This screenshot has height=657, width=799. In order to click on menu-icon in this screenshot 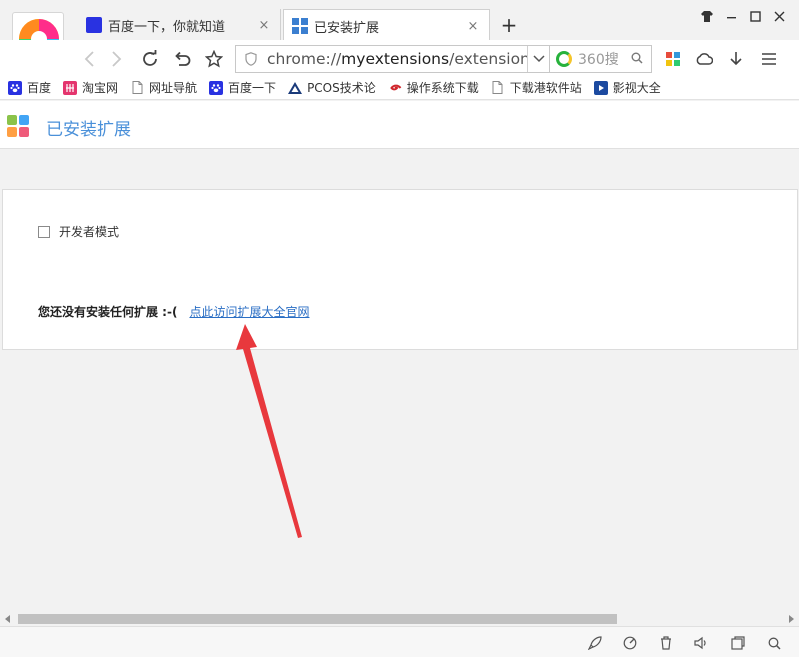, I will do `click(769, 59)`.